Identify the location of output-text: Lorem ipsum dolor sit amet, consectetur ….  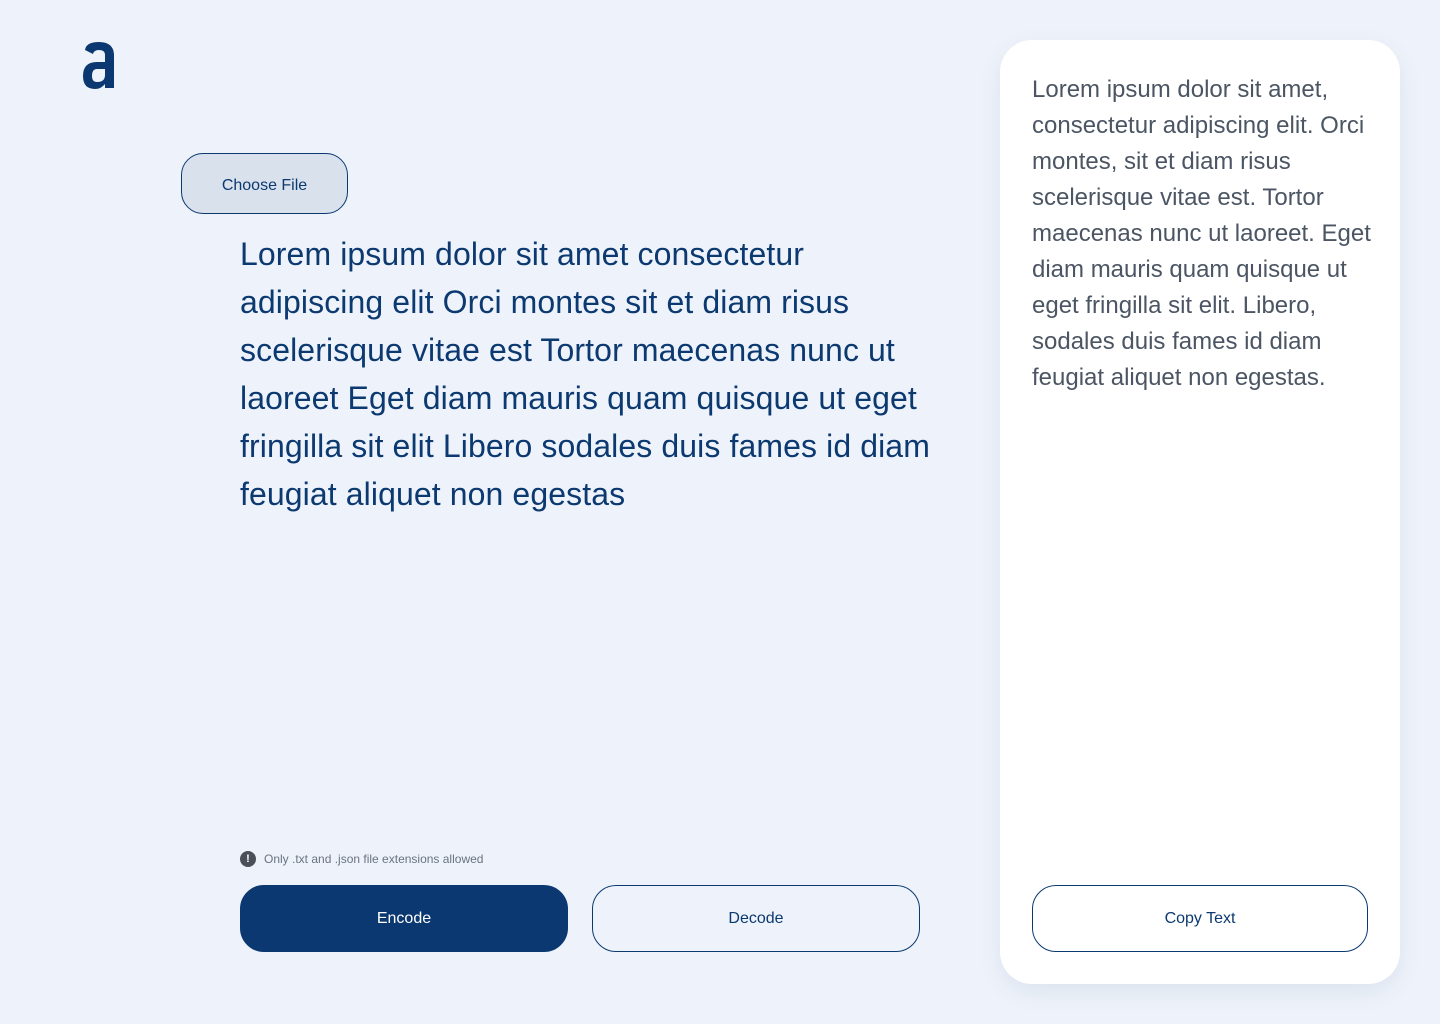
(1201, 233).